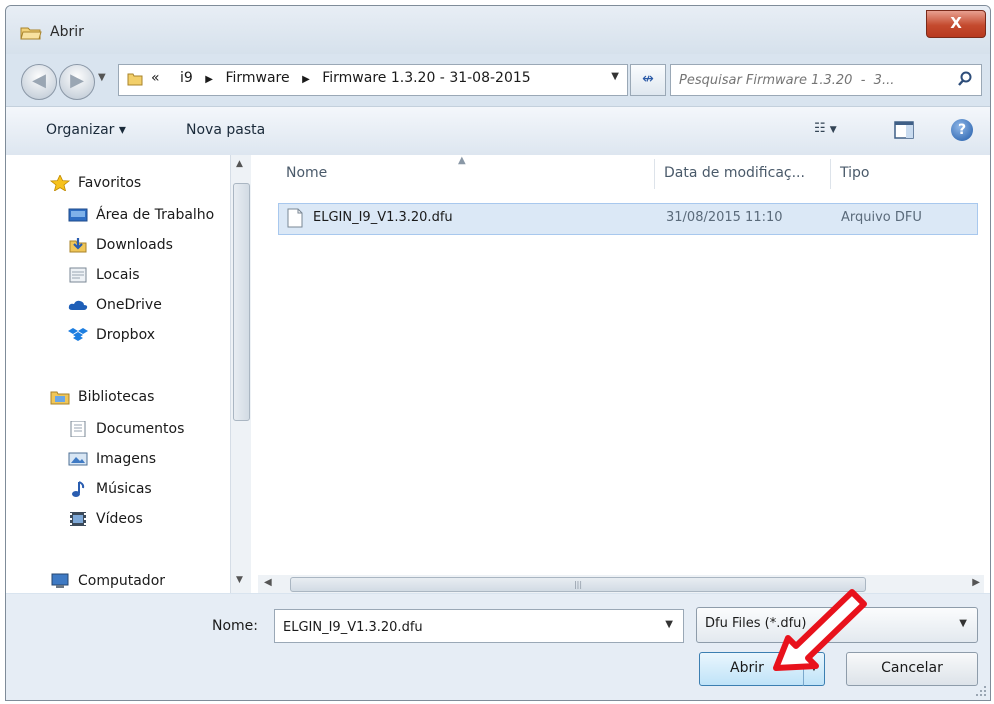 Image resolution: width=994 pixels, height=704 pixels. What do you see at coordinates (120, 249) in the screenshot?
I see `sidebar-item-downloads: Downloads` at bounding box center [120, 249].